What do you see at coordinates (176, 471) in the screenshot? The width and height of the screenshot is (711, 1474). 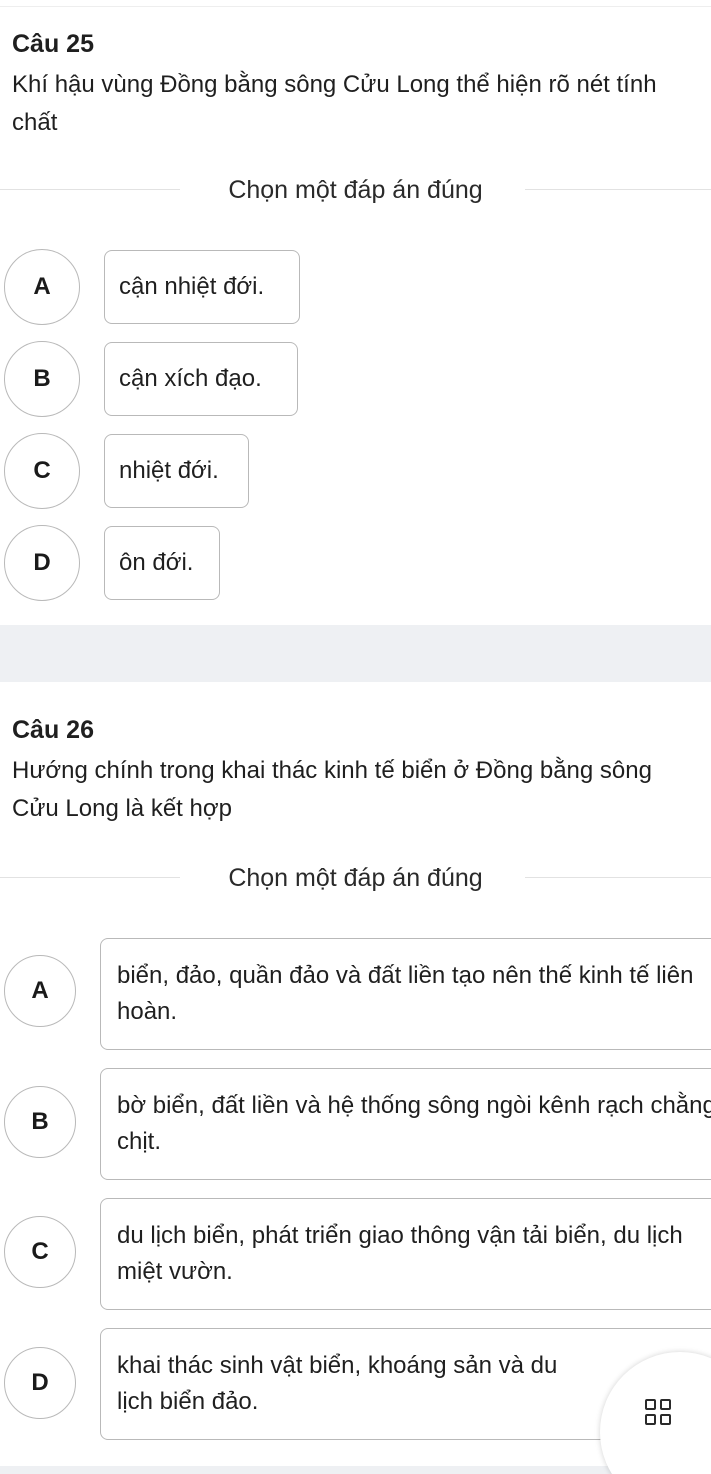 I see `q25-option-c: nhiệt đới.` at bounding box center [176, 471].